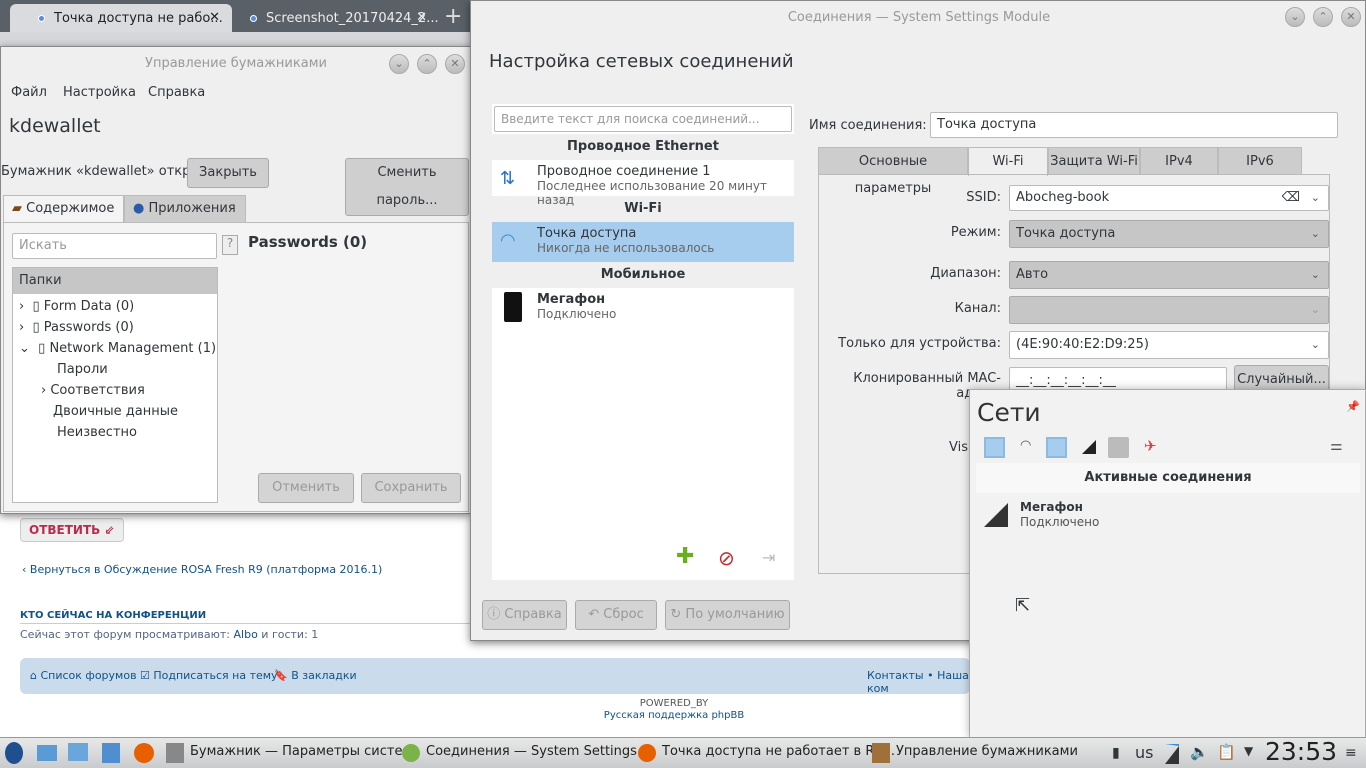  Describe the element at coordinates (1169, 234) in the screenshot. I see `mode-select: Точка доступа ⌄` at that location.